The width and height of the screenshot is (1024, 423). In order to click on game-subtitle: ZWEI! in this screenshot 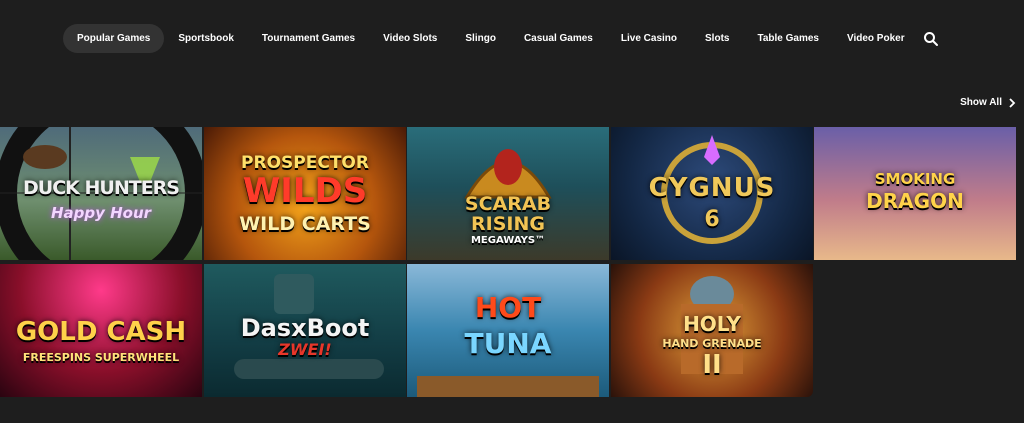, I will do `click(305, 349)`.